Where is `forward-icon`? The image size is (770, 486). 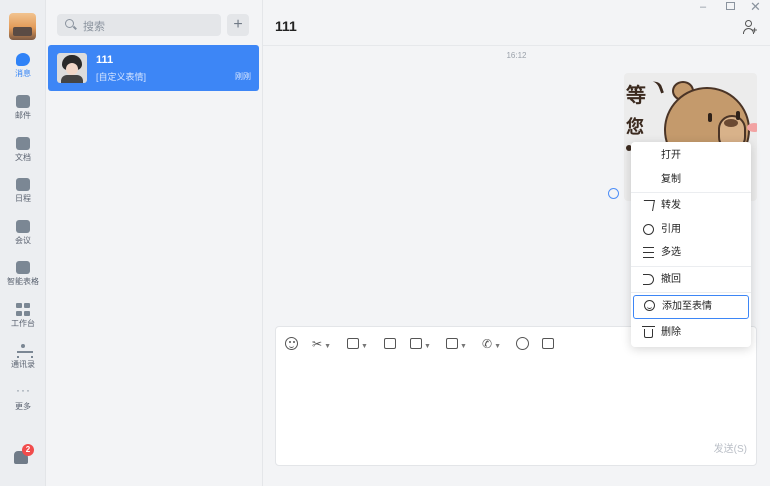
forward-icon is located at coordinates (648, 205).